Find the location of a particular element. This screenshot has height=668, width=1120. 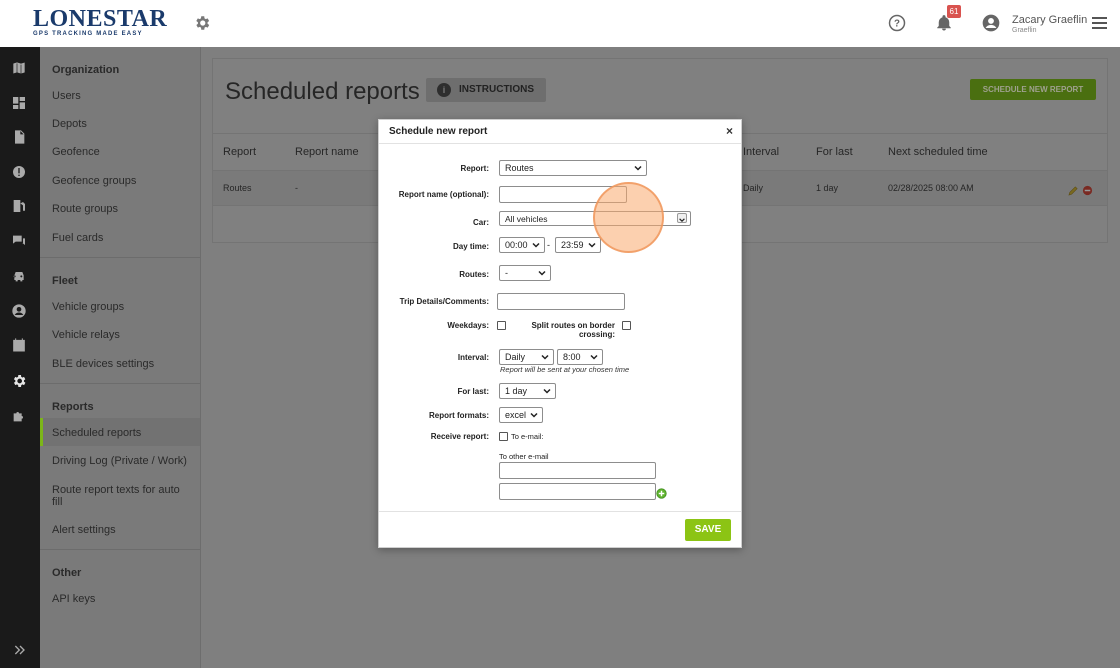

sidebar-item-alert-settings: Alert settings is located at coordinates (122, 530).